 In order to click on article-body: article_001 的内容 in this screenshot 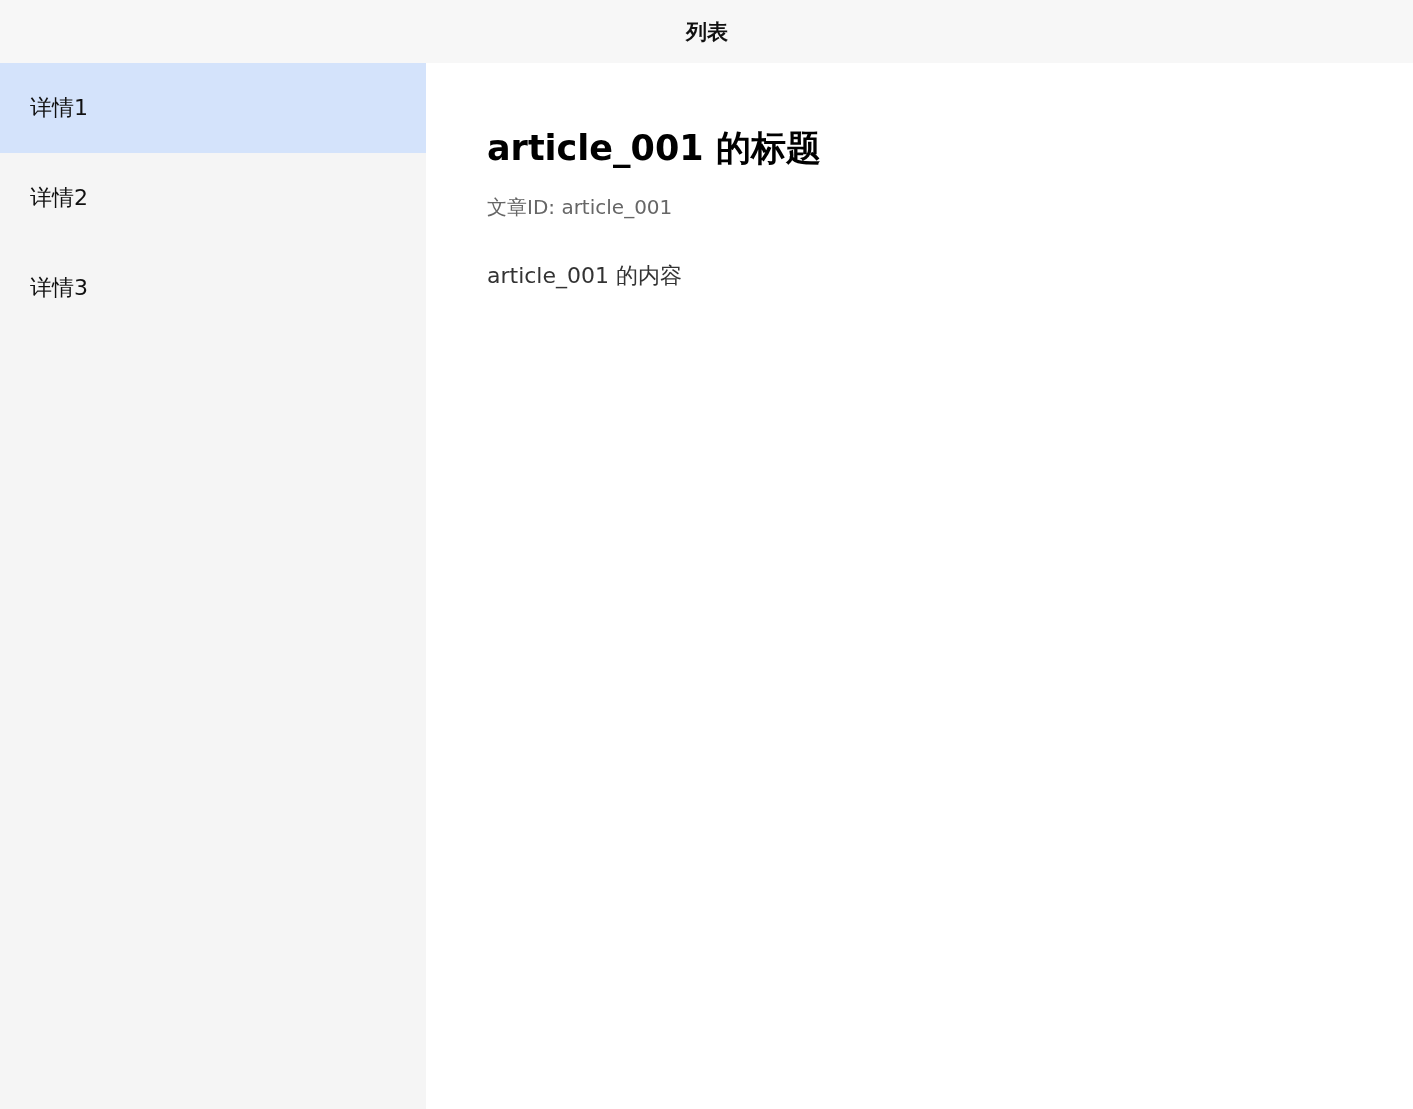, I will do `click(585, 276)`.